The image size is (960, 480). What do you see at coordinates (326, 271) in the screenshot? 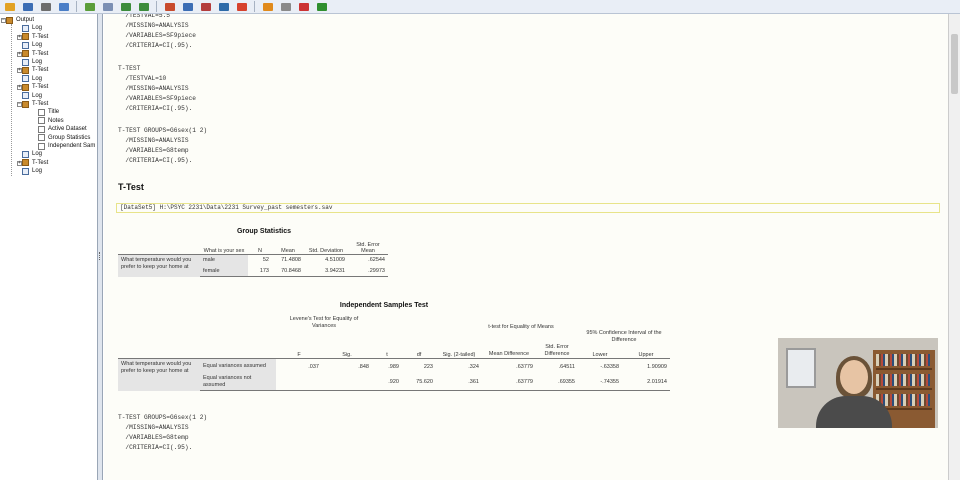
I see `table-cell: 3.94231` at bounding box center [326, 271].